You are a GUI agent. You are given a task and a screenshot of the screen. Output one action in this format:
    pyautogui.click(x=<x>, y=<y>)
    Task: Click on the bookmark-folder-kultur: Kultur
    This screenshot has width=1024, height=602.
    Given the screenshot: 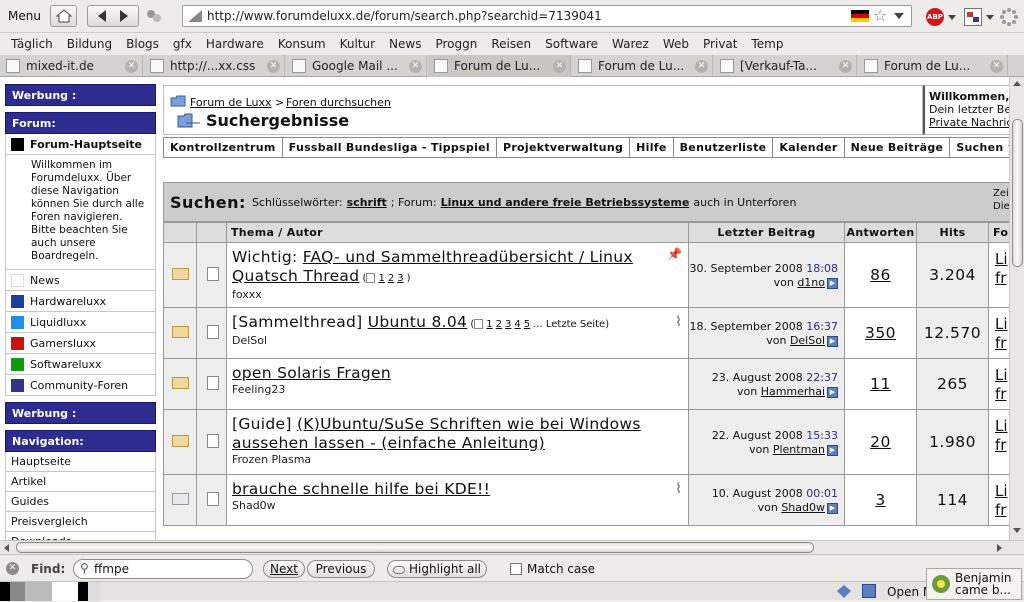 What is the action you would take?
    pyautogui.click(x=357, y=44)
    